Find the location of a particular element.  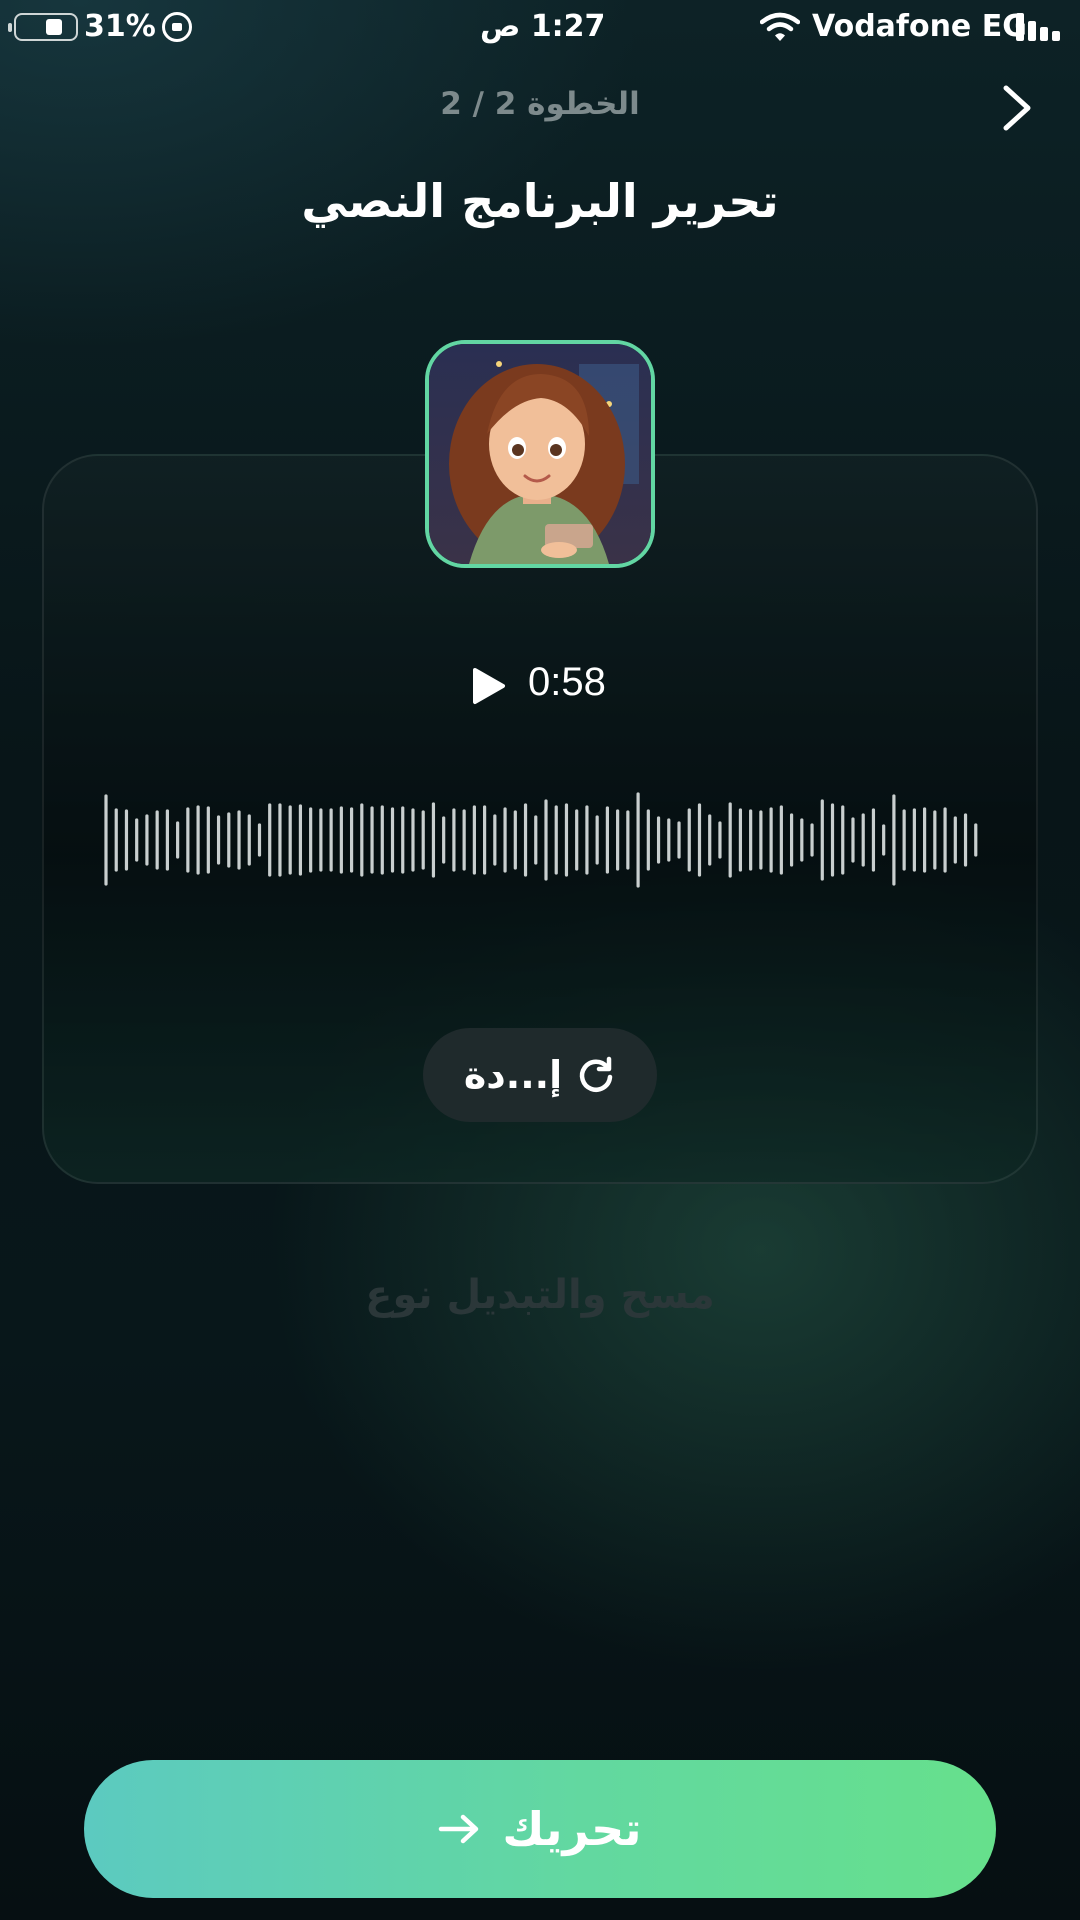

carrier-name: Vodafone EG is located at coordinates (919, 26).